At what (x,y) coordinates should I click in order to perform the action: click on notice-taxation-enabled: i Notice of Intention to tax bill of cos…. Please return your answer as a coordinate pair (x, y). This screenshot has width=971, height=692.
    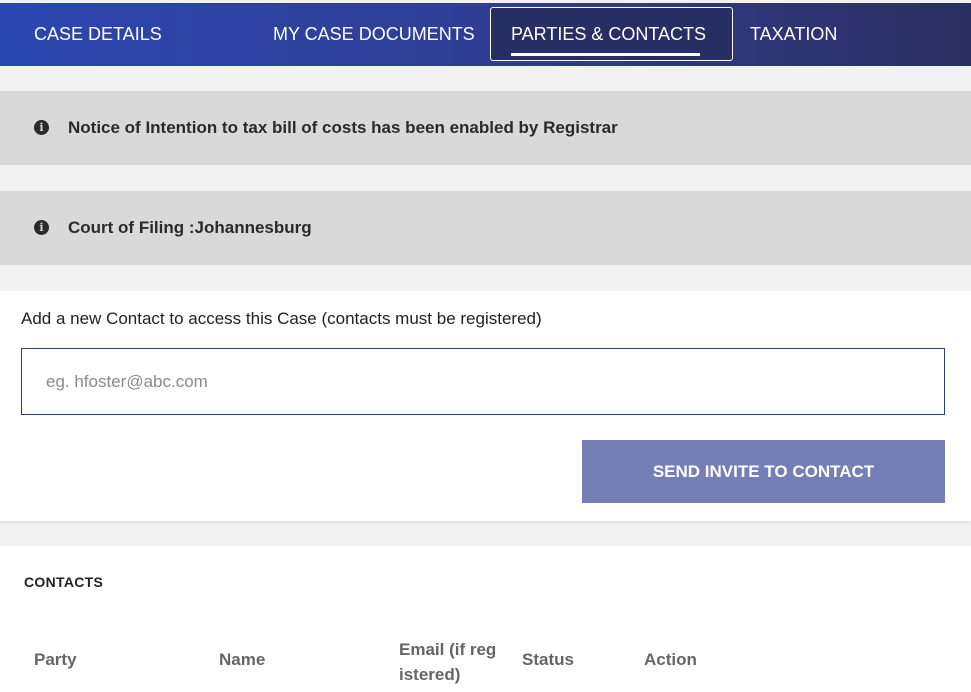
    Looking at the image, I should click on (485, 128).